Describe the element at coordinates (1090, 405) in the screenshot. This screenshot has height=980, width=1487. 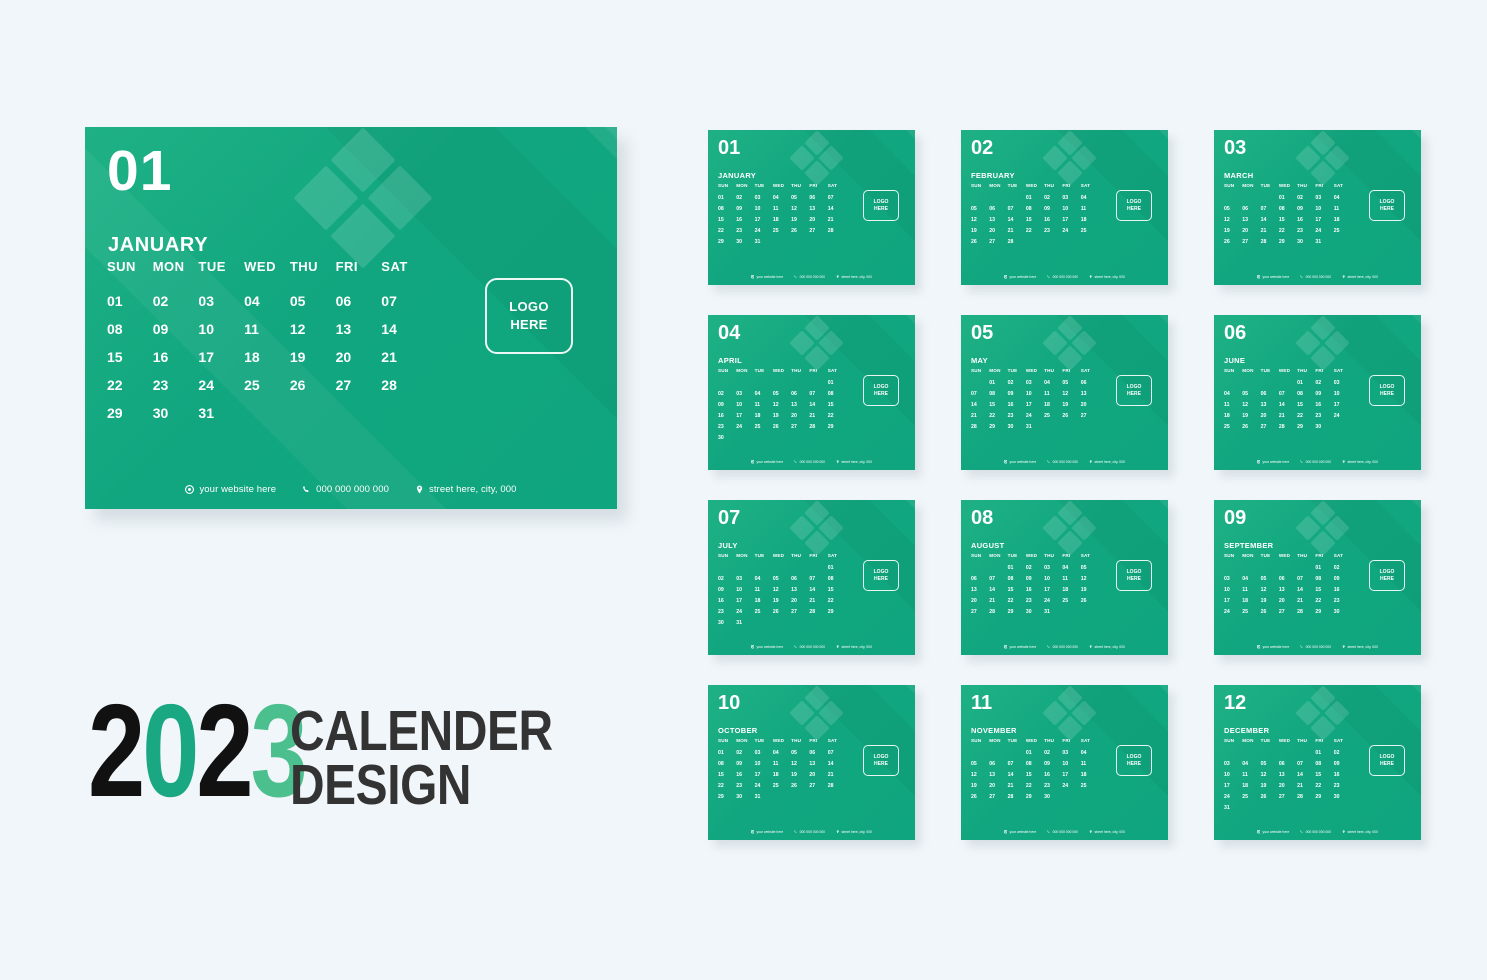
I see `day-cell: 20` at that location.